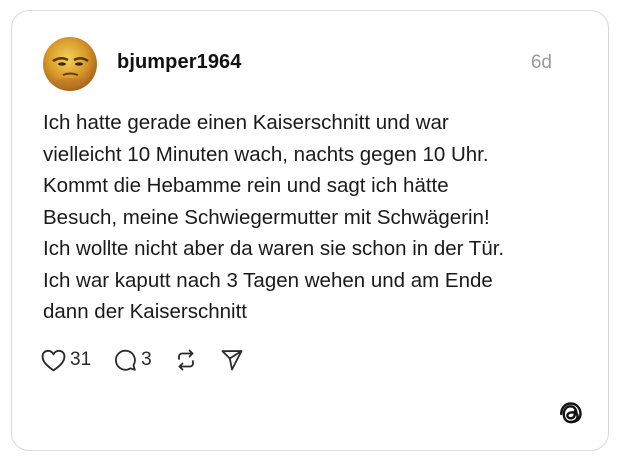 The width and height of the screenshot is (620, 461). I want to click on share-icon, so click(232, 360).